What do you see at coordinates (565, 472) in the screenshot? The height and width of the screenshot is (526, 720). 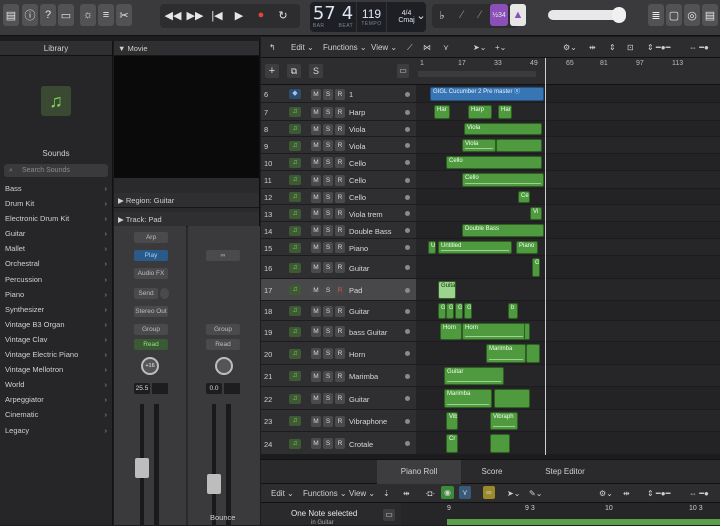 I see `tab-step-editor: Step Editor` at bounding box center [565, 472].